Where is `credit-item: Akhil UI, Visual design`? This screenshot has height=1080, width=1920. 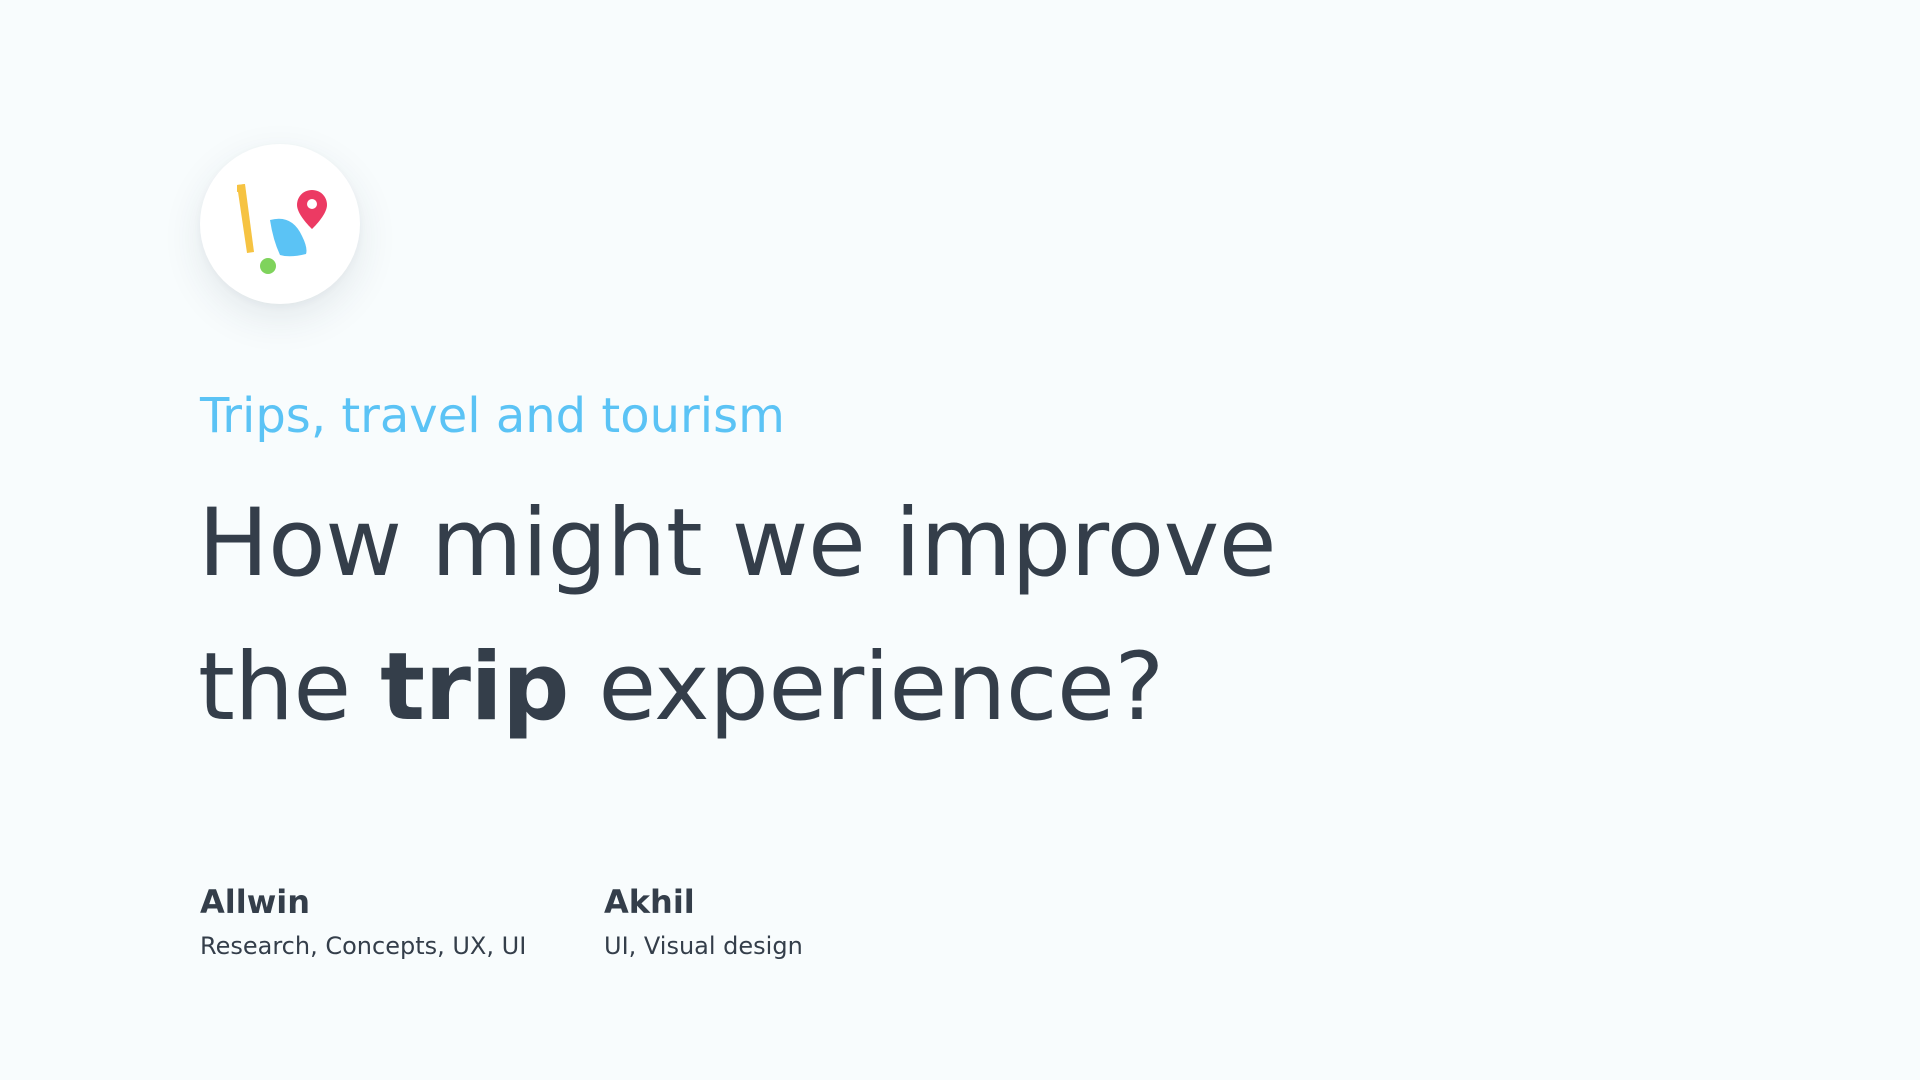 credit-item: Akhil UI, Visual design is located at coordinates (806, 922).